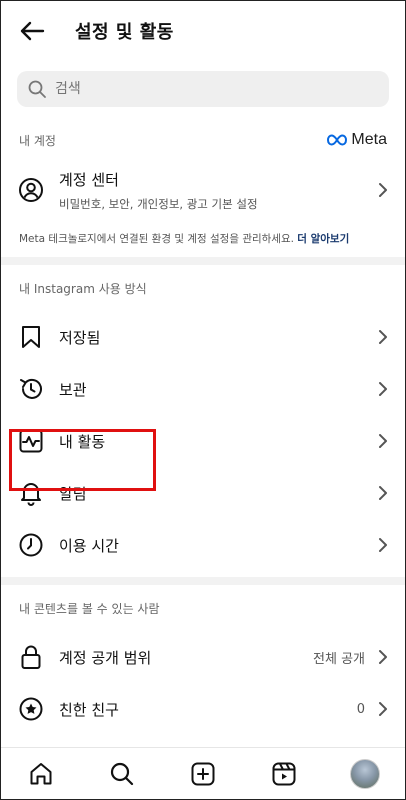  I want to click on bottom-nav, so click(203, 773).